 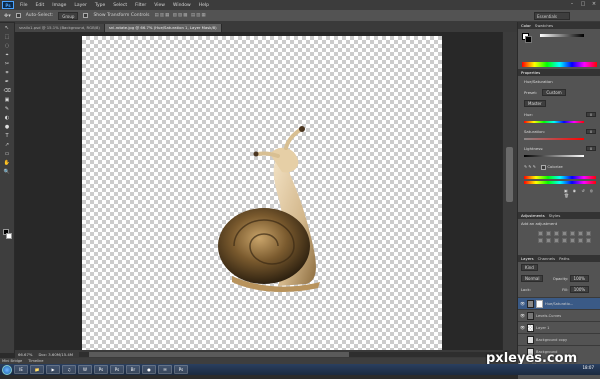 I want to click on move-tool-icon: ✥▾, so click(x=7, y=16).